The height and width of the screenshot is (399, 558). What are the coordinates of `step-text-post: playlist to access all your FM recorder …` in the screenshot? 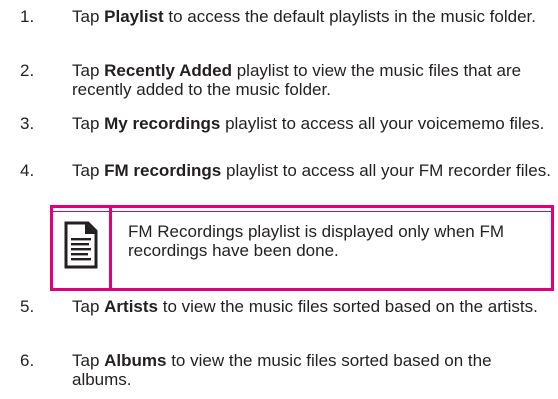 It's located at (386, 170).